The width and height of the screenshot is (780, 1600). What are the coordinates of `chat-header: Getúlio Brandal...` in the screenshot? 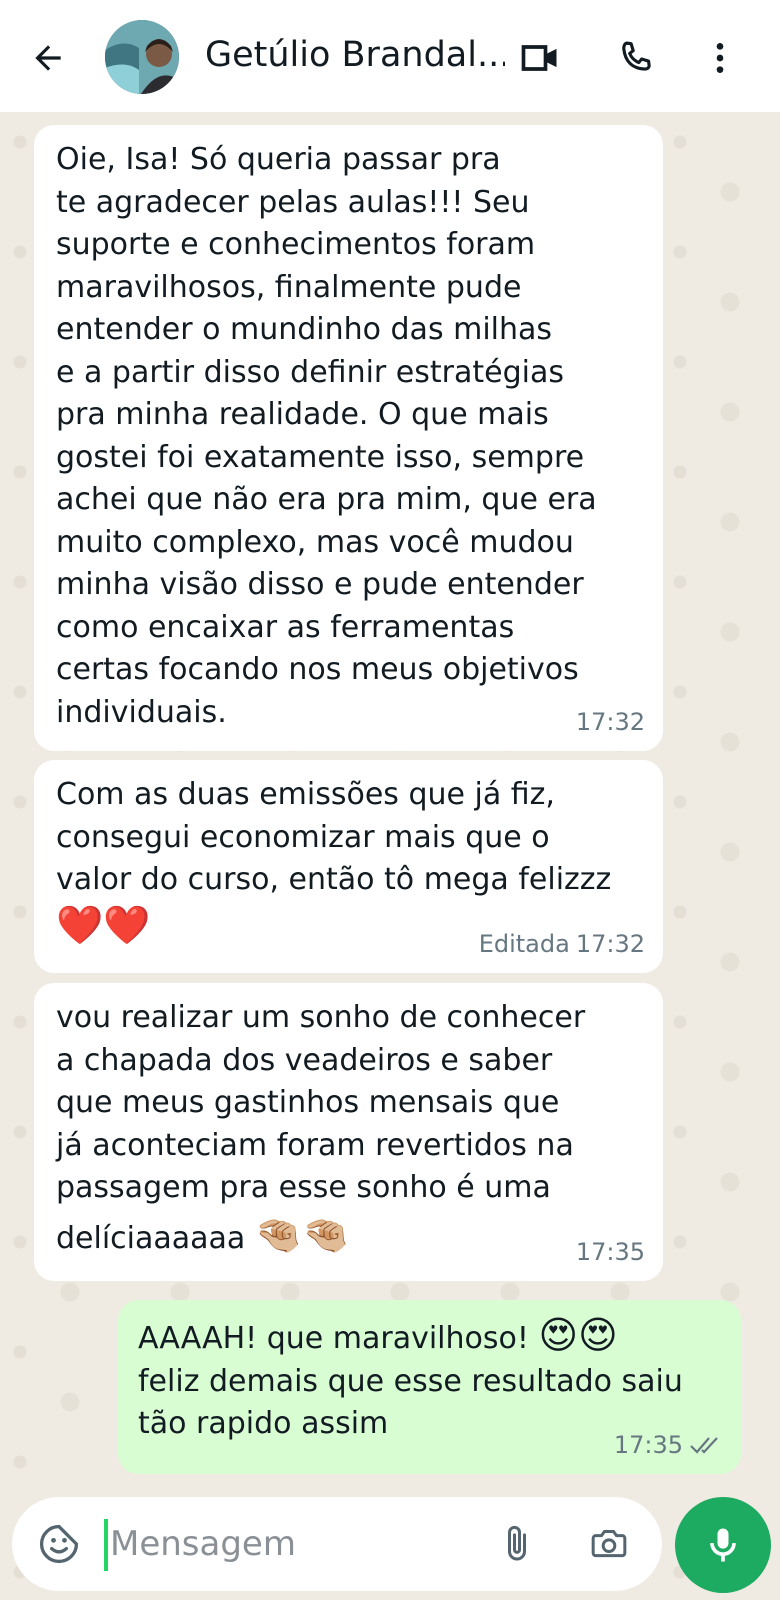 It's located at (390, 56).